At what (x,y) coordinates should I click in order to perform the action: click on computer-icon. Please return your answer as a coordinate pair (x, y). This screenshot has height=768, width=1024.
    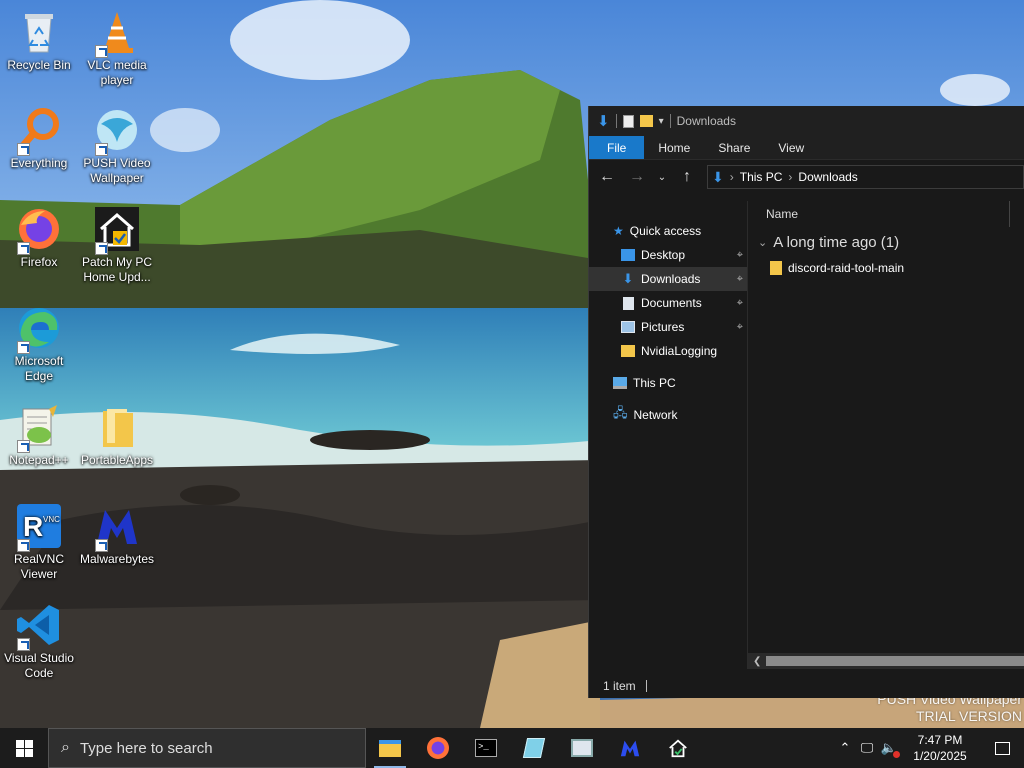
    Looking at the image, I should click on (620, 383).